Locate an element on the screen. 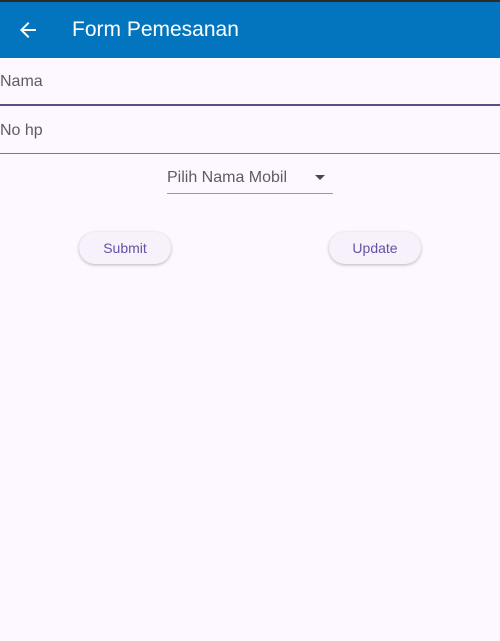  nama-field-container is located at coordinates (250, 82).